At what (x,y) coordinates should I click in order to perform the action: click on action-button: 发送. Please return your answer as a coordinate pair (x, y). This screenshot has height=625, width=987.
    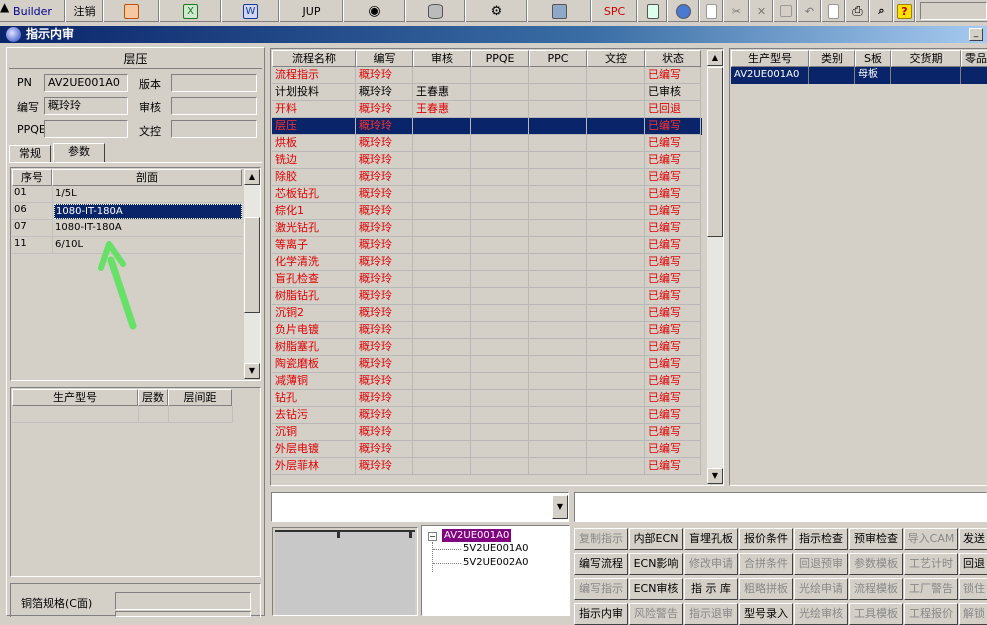
    Looking at the image, I should click on (973, 539).